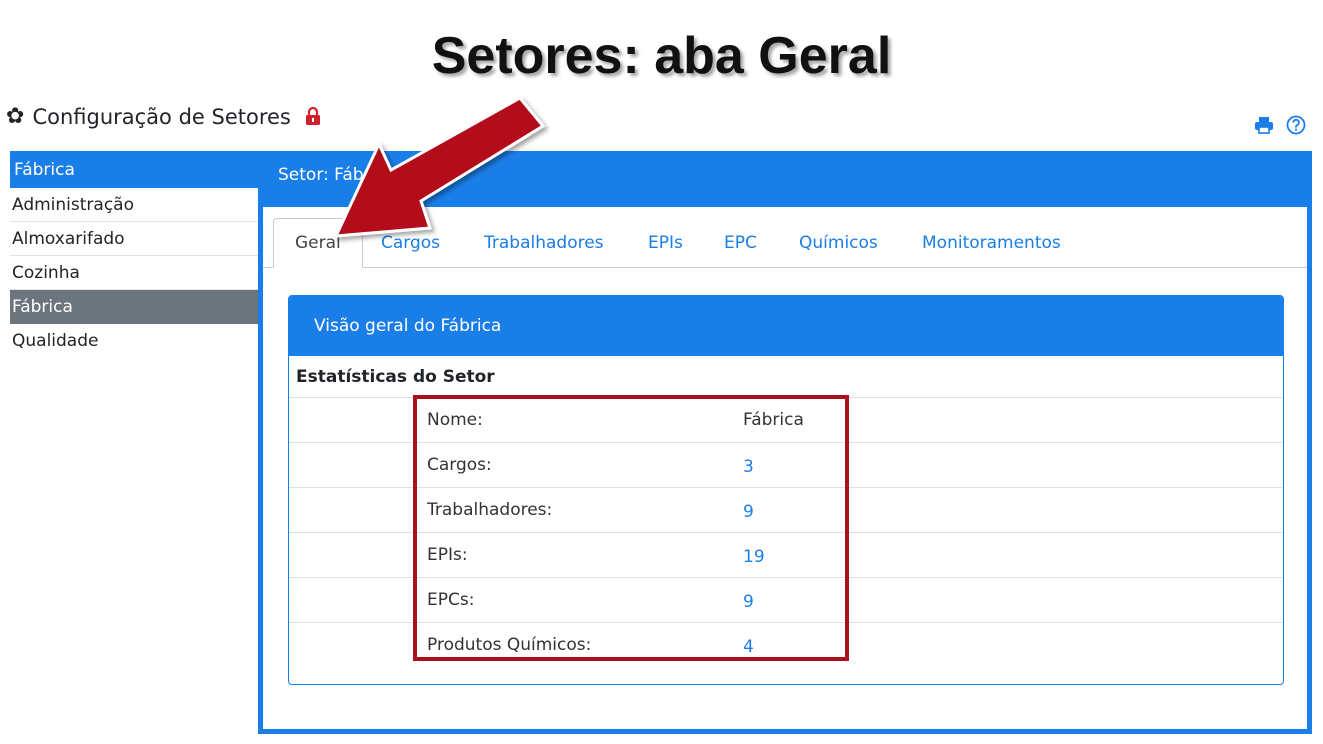  What do you see at coordinates (134, 340) in the screenshot?
I see `sidebar-item-qualidade: Qualidade` at bounding box center [134, 340].